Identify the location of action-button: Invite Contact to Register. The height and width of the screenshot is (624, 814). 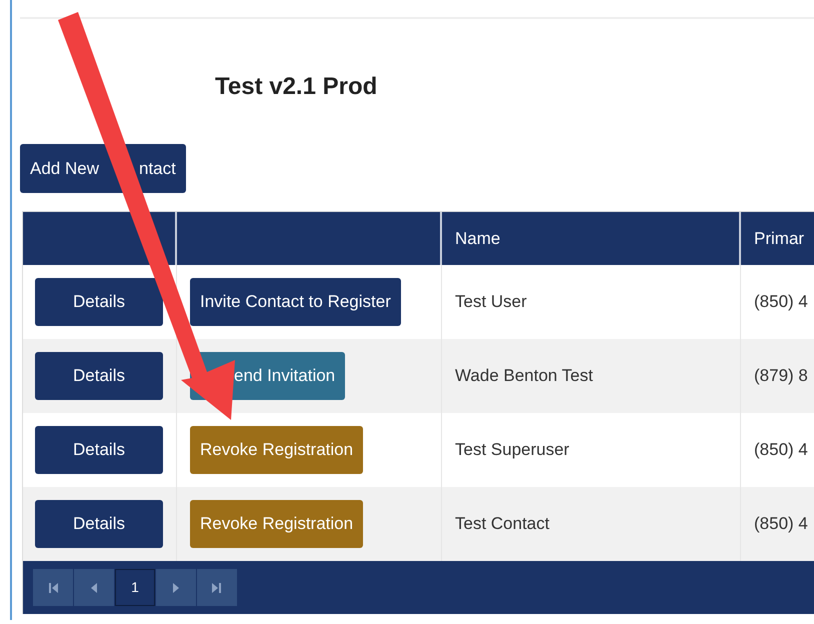
(295, 302).